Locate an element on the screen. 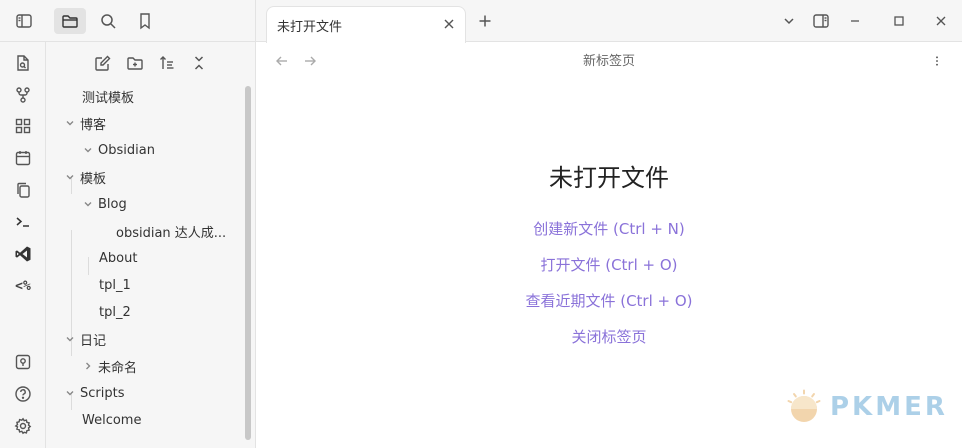 This screenshot has width=962, height=448. indent-guide is located at coordinates (88, 266).